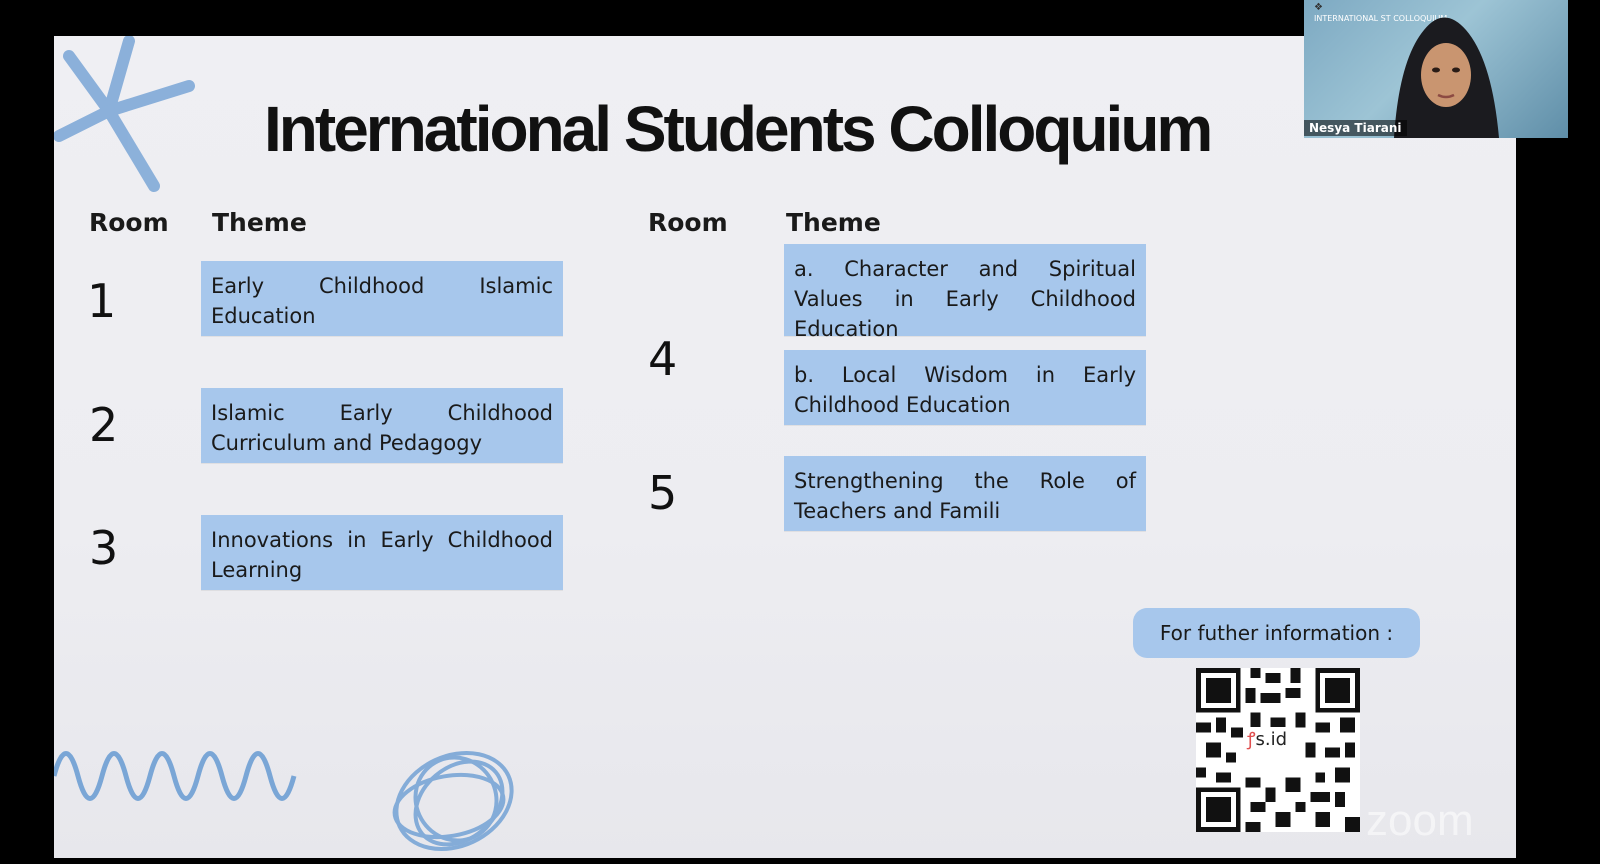 The height and width of the screenshot is (864, 1600). What do you see at coordinates (663, 493) in the screenshot?
I see `room-number-5: 5` at bounding box center [663, 493].